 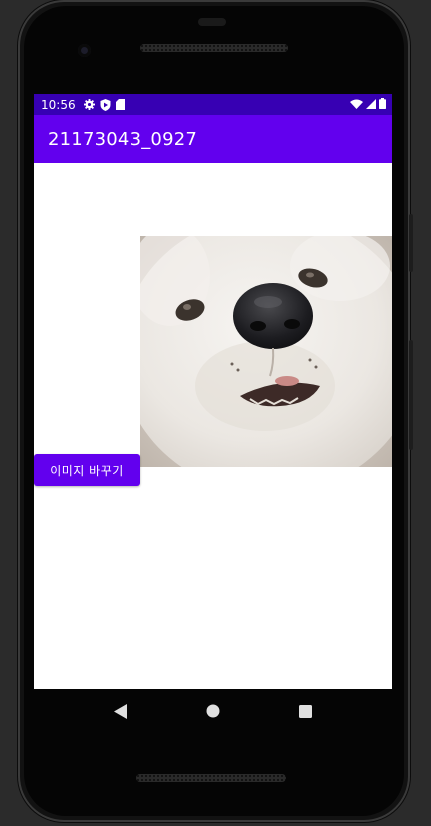 I want to click on volume-button, so click(x=411, y=395).